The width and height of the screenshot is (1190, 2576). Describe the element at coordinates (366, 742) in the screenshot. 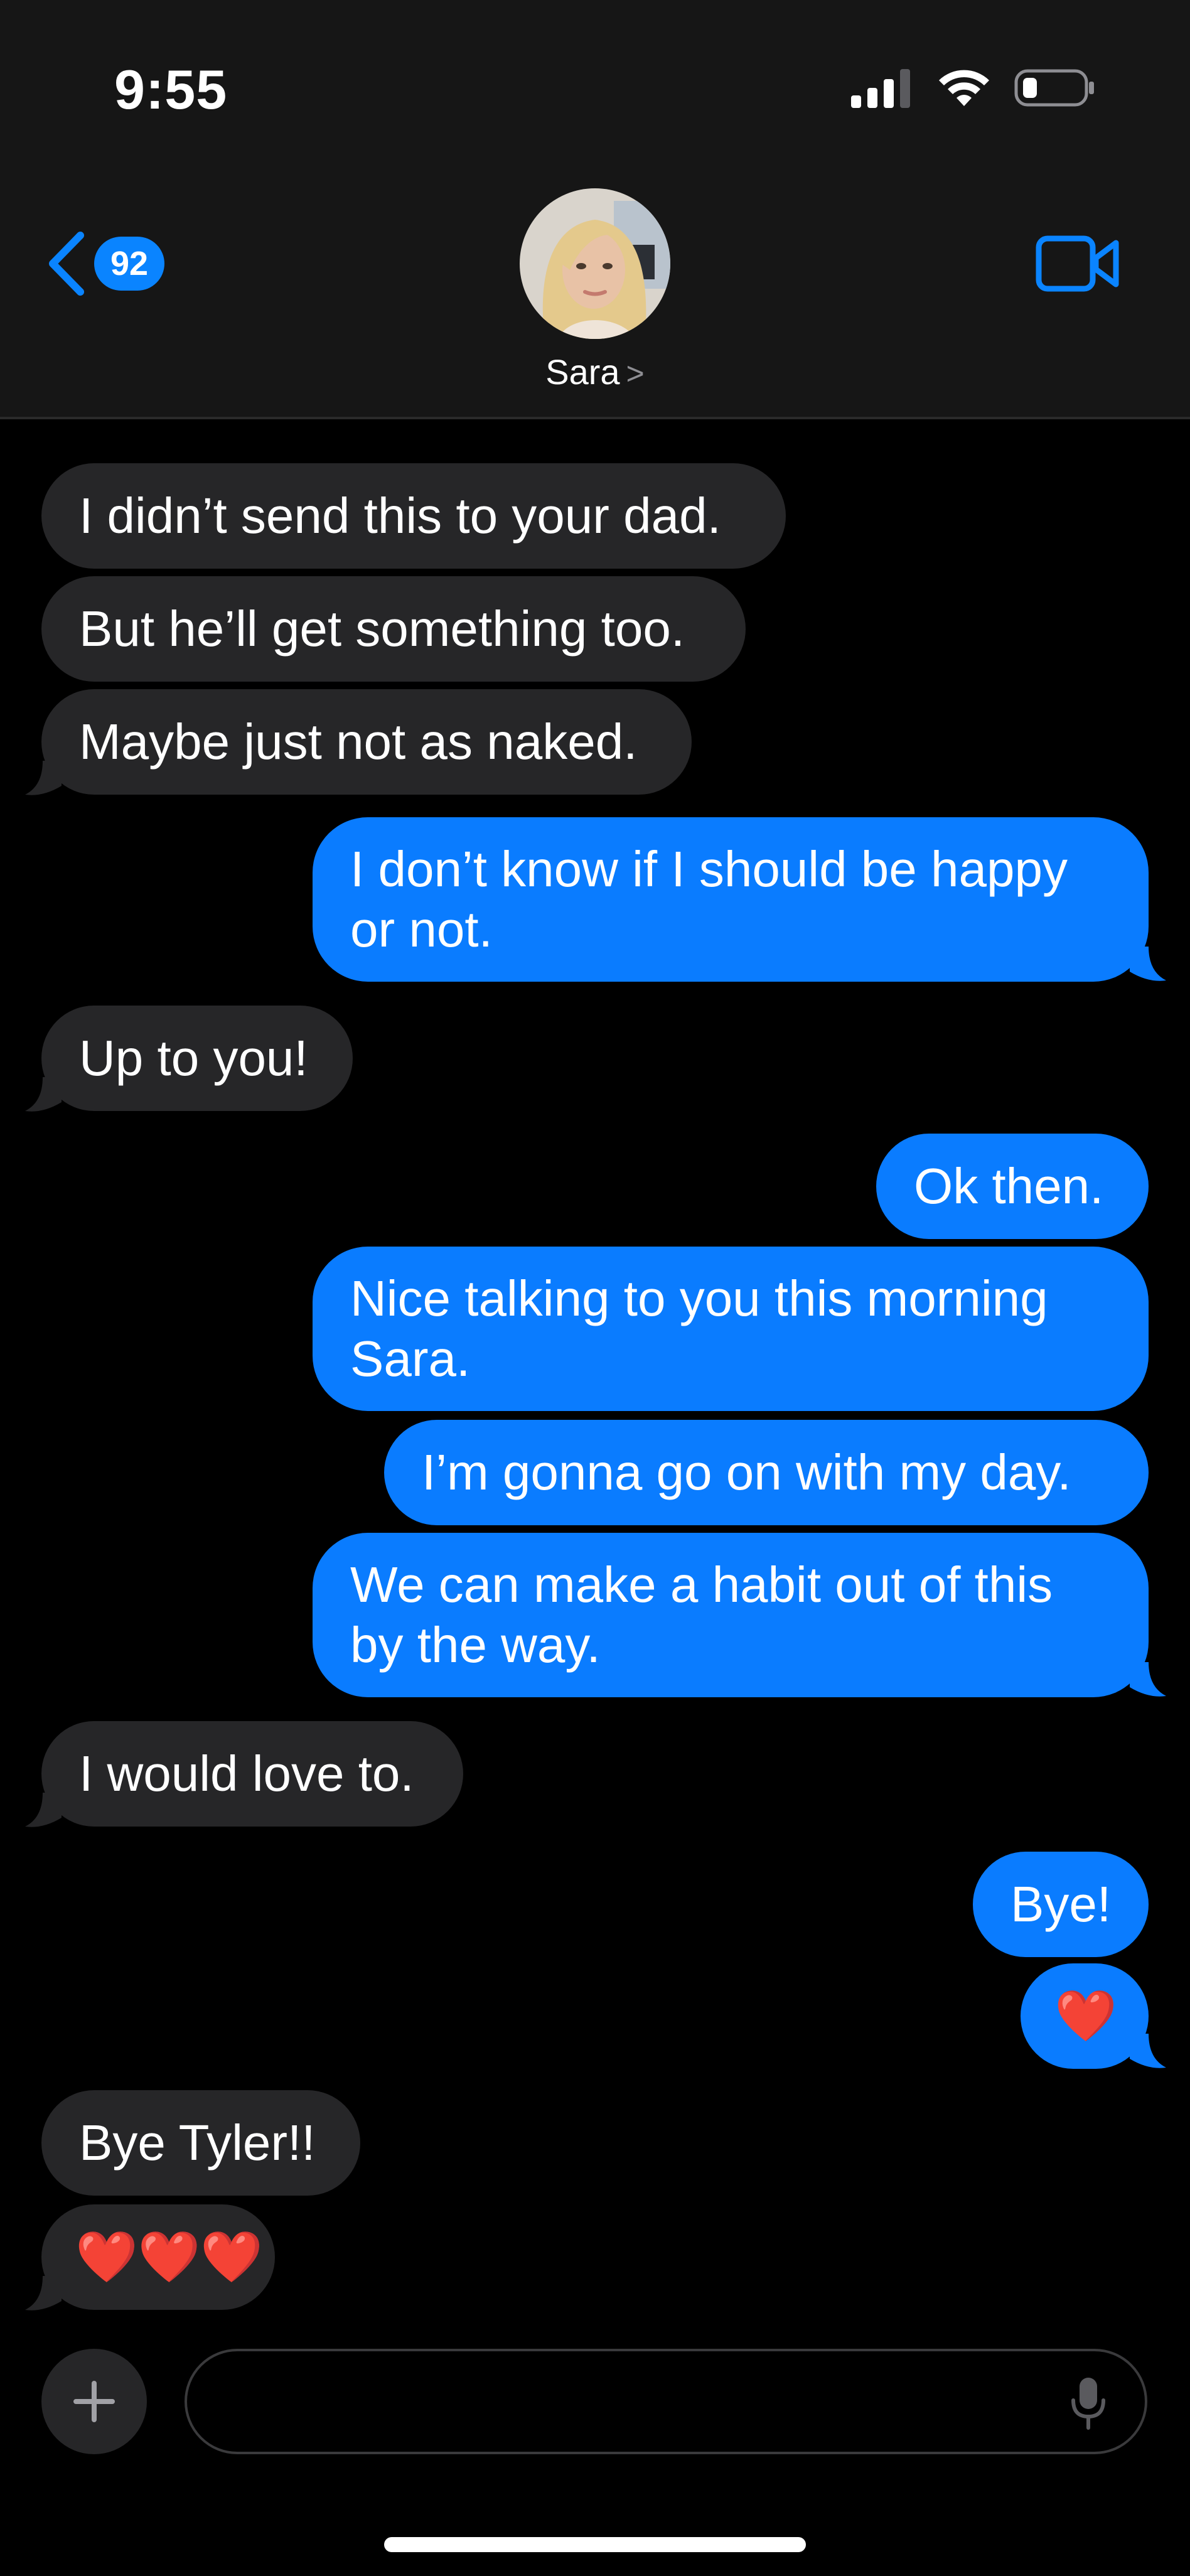

I see `message-bubble-incoming: Maybe just not as naked.` at that location.